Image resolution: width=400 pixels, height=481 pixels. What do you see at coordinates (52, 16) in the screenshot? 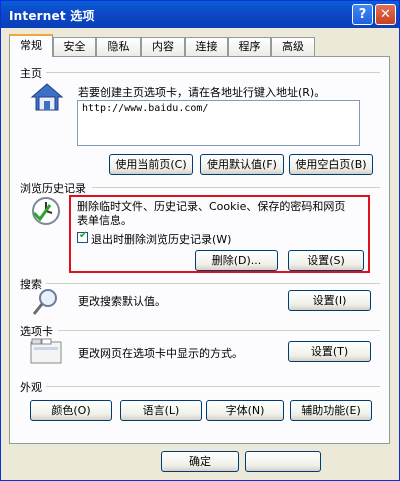
I see `window-title: Internet 选项` at bounding box center [52, 16].